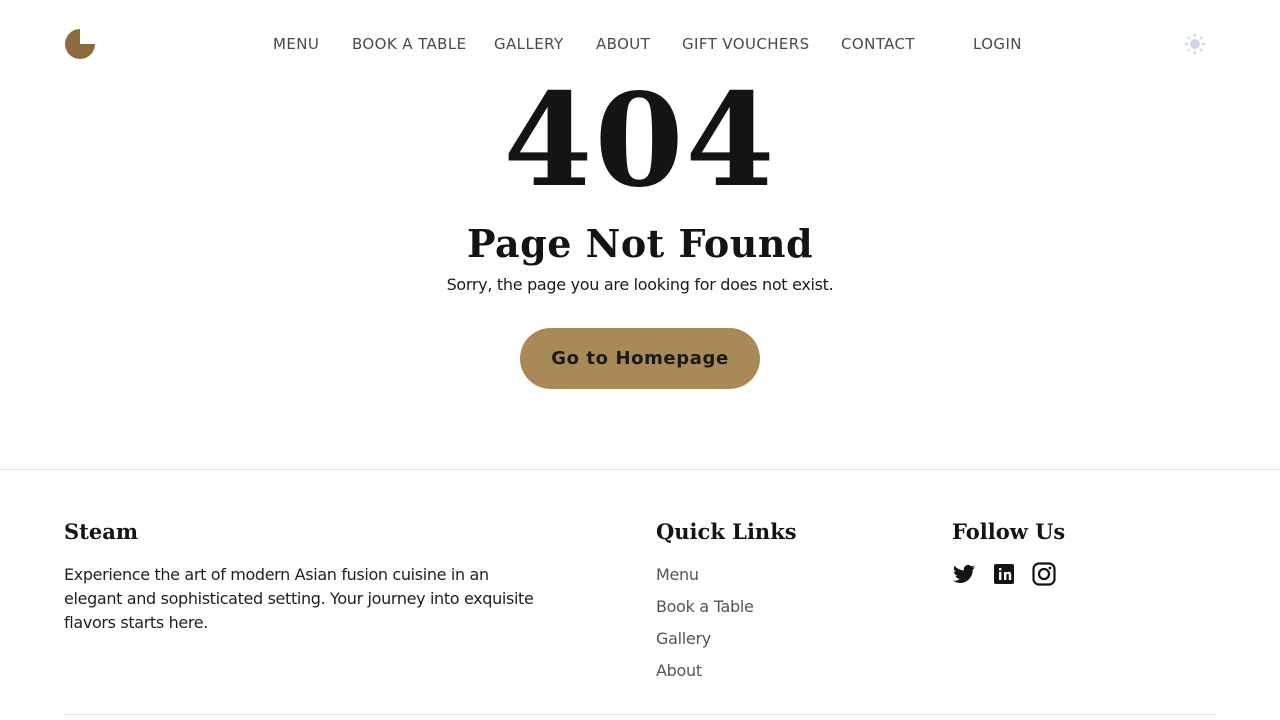 The image size is (1280, 720). I want to click on page-title: Page Not Found, so click(640, 243).